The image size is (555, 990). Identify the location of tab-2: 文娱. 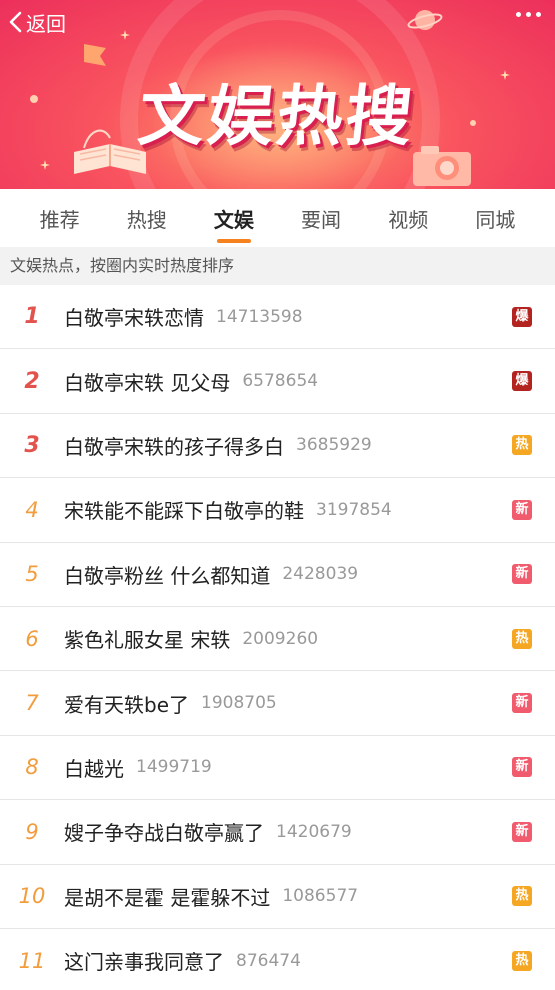
(234, 218).